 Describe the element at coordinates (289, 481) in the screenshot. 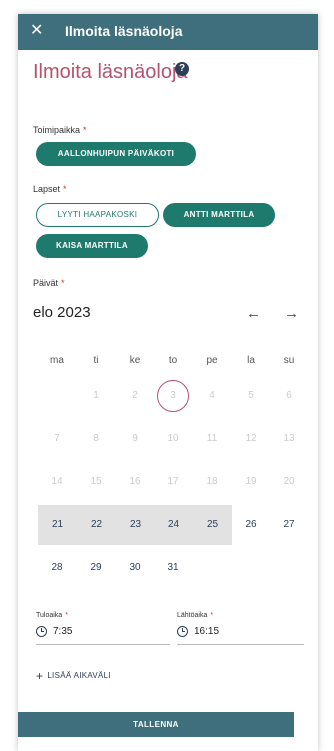

I see `calendar-day: 20` at that location.